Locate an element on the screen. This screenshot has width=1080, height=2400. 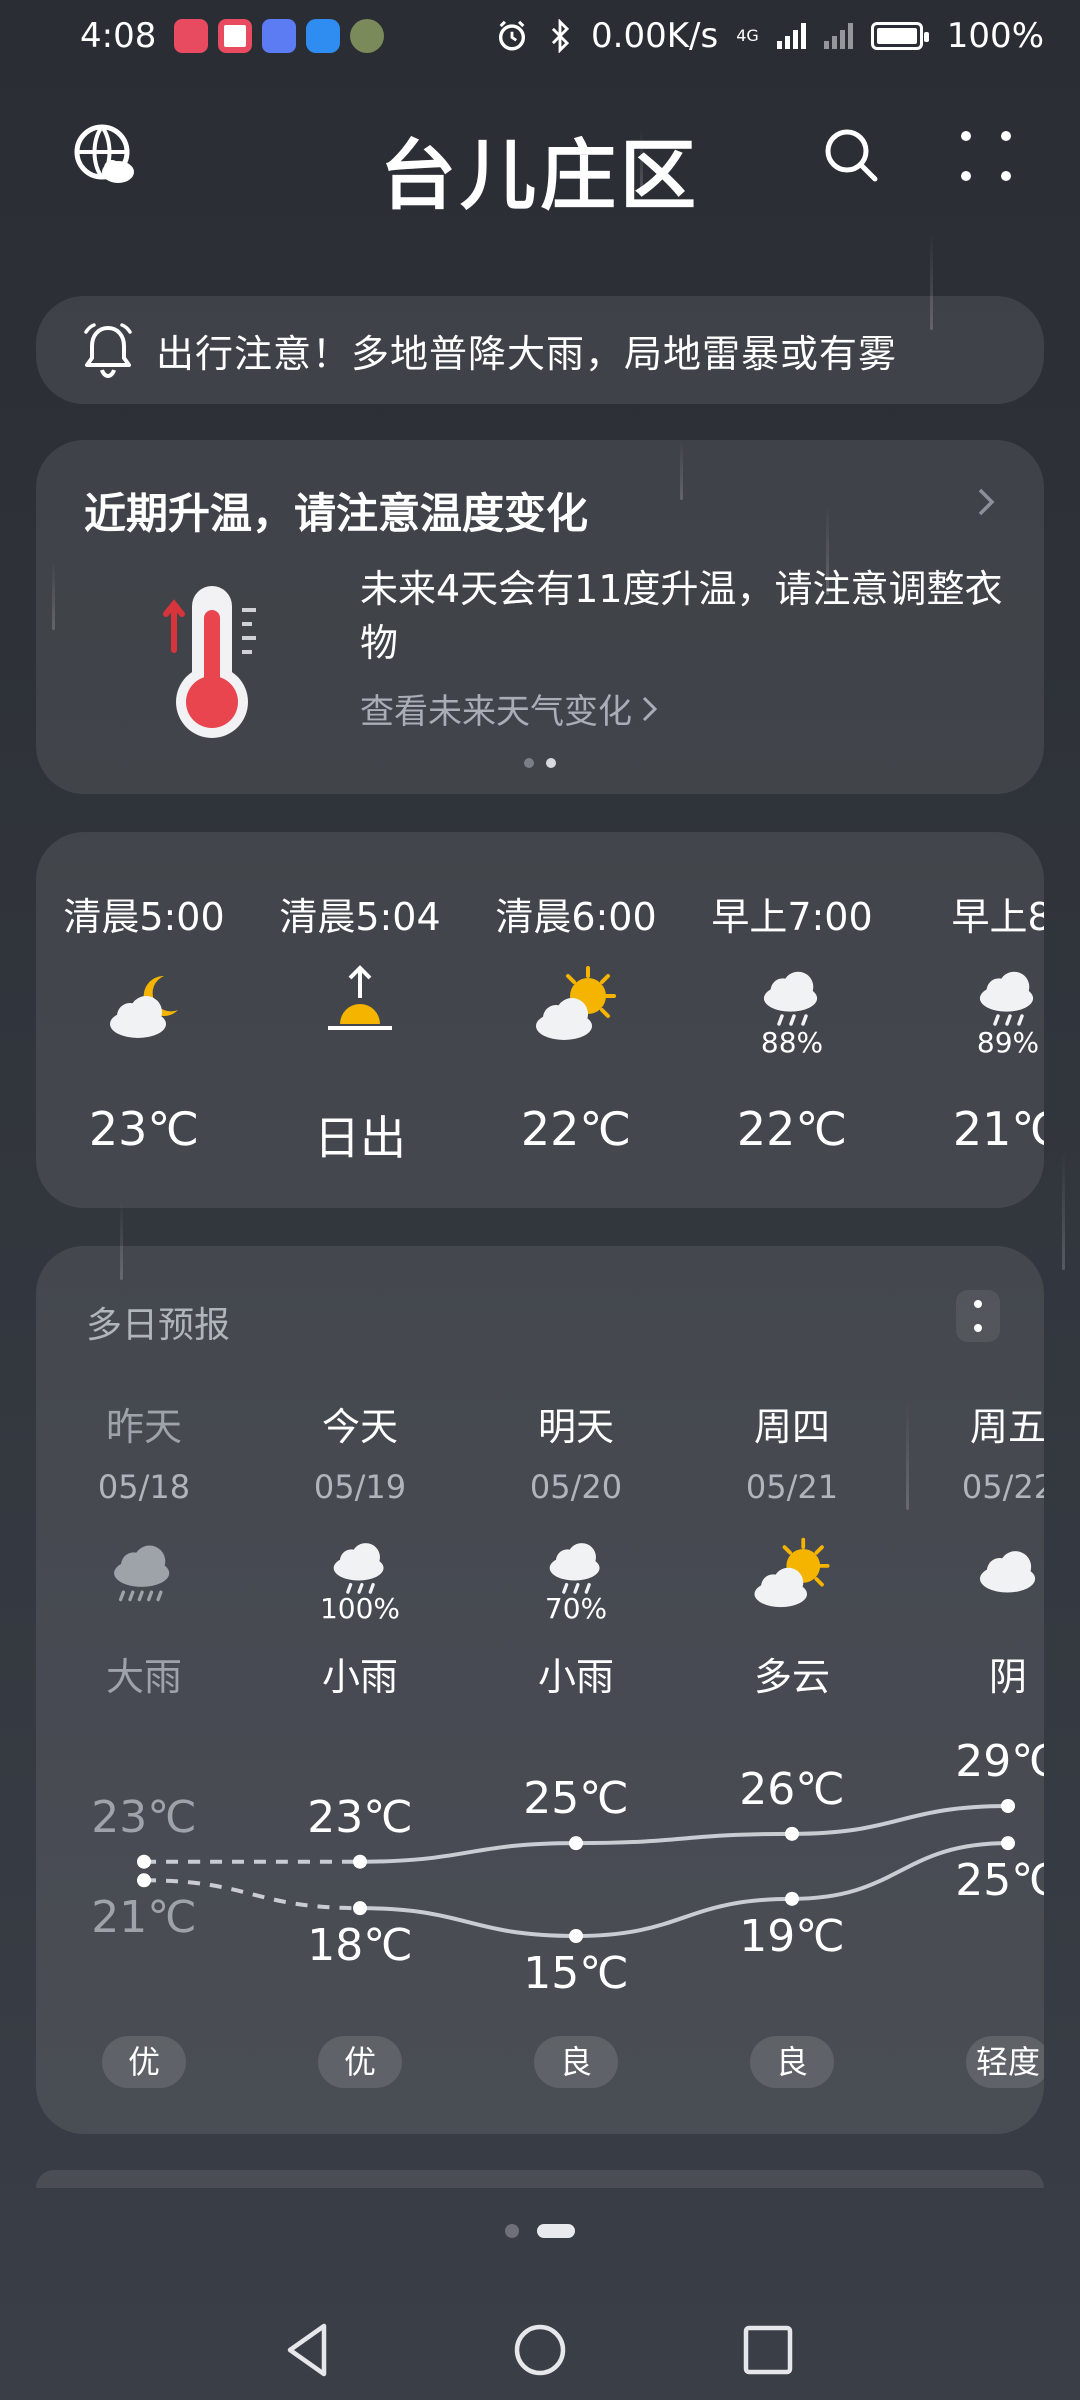
tip-pager is located at coordinates (540, 763).